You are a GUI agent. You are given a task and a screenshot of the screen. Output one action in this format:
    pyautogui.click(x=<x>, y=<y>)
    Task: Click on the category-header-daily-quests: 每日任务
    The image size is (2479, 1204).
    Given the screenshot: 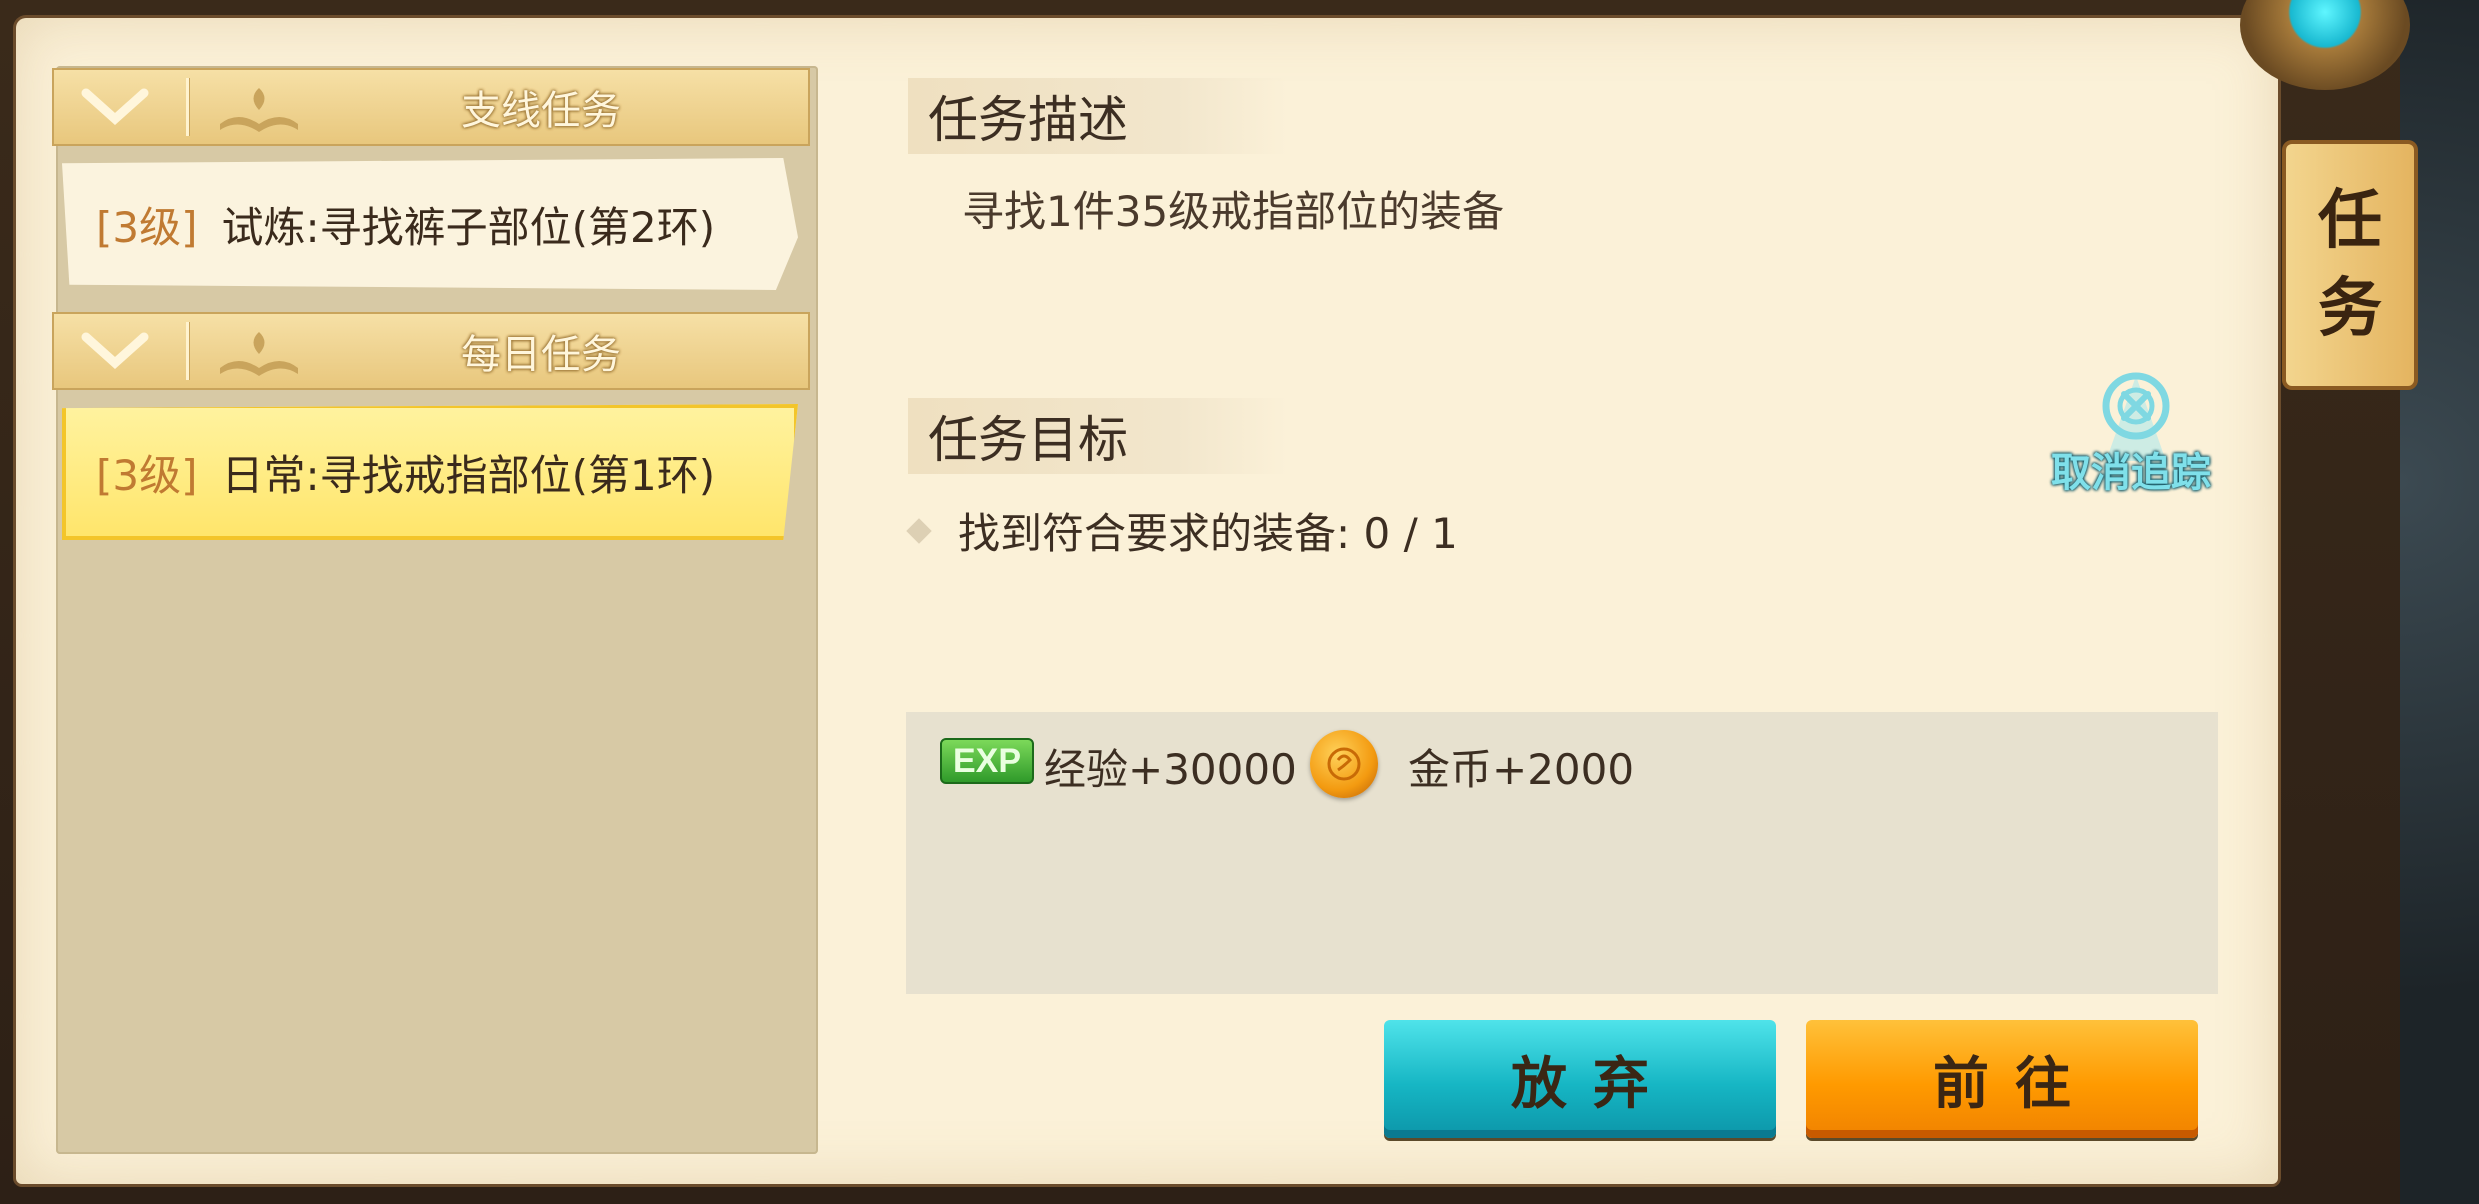 What is the action you would take?
    pyautogui.click(x=431, y=351)
    